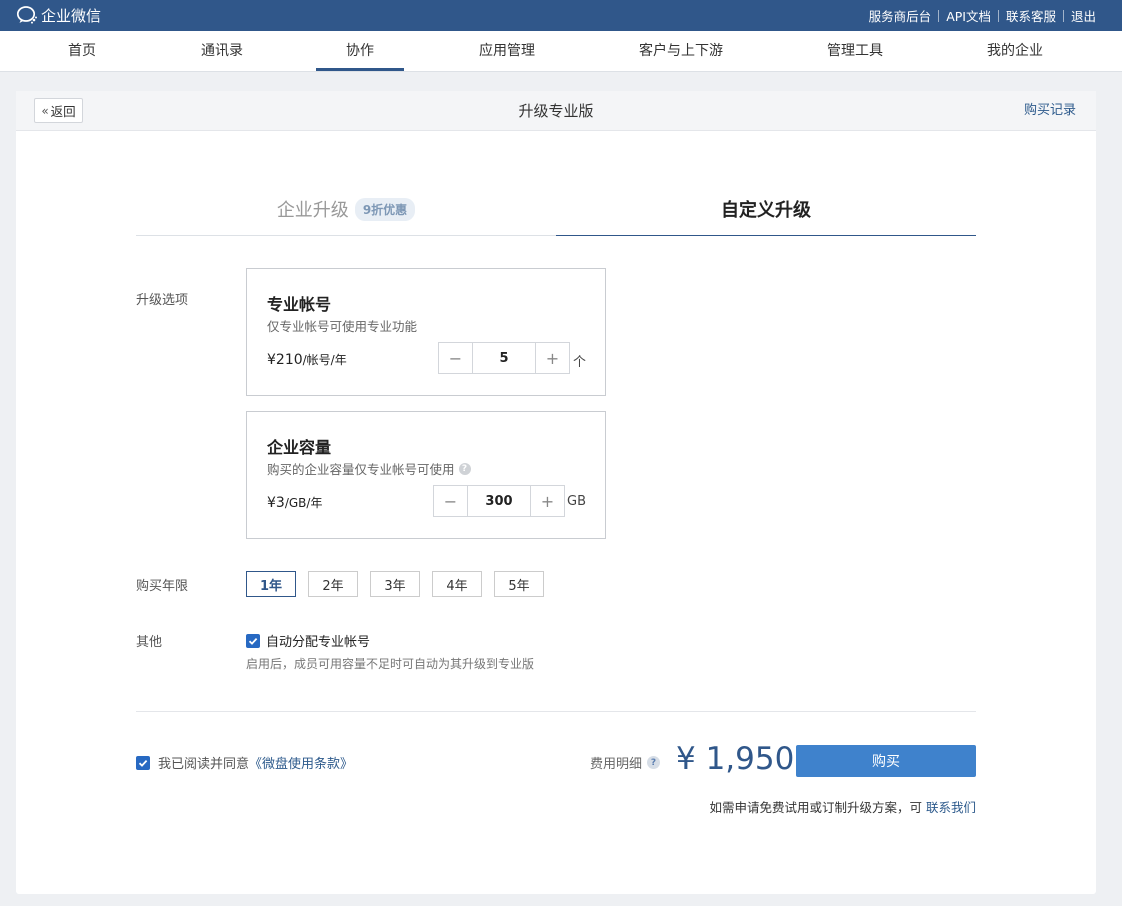 This screenshot has width=1122, height=906. I want to click on option-price: ¥210/帐号/年, so click(307, 360).